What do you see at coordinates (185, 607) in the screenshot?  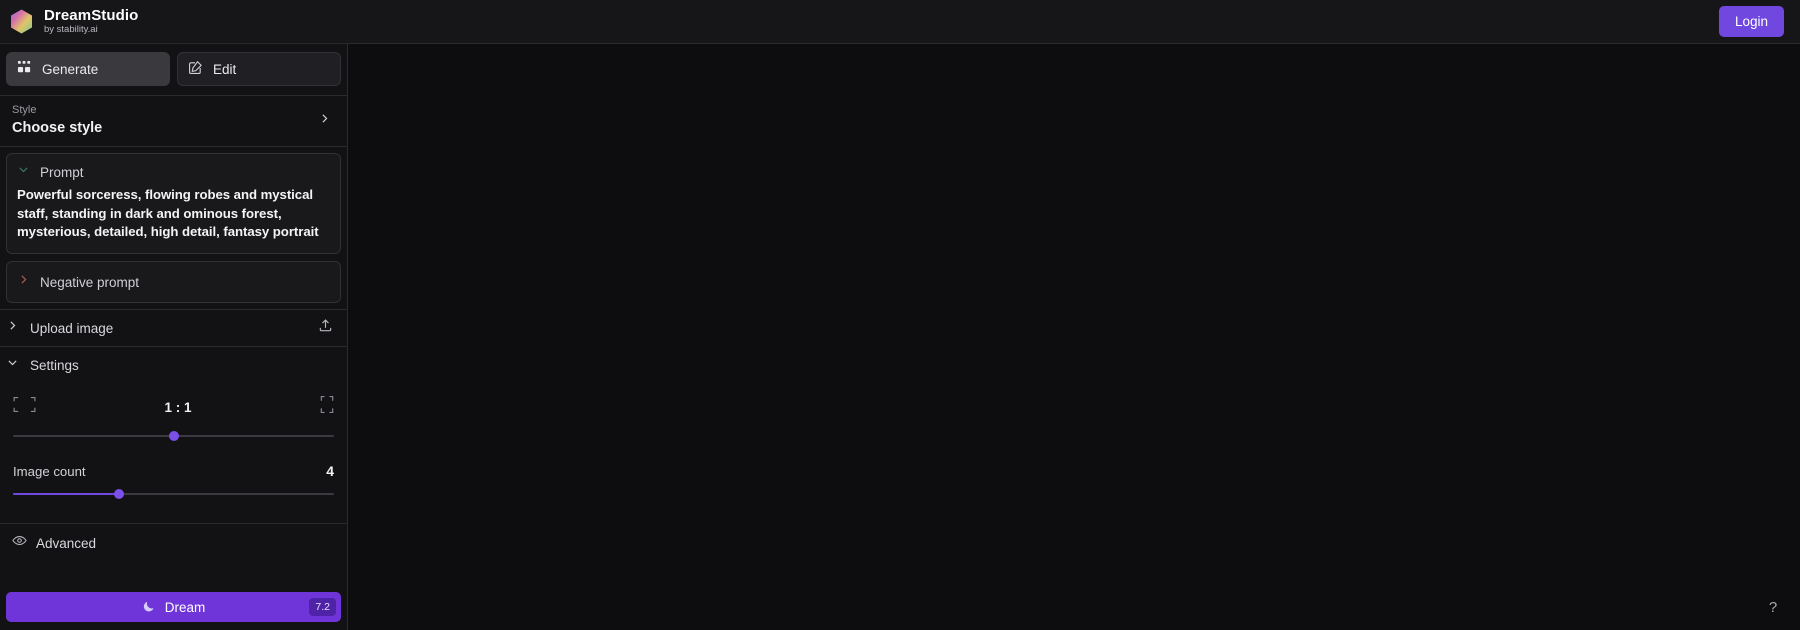 I see `dream-button-label: Dream` at bounding box center [185, 607].